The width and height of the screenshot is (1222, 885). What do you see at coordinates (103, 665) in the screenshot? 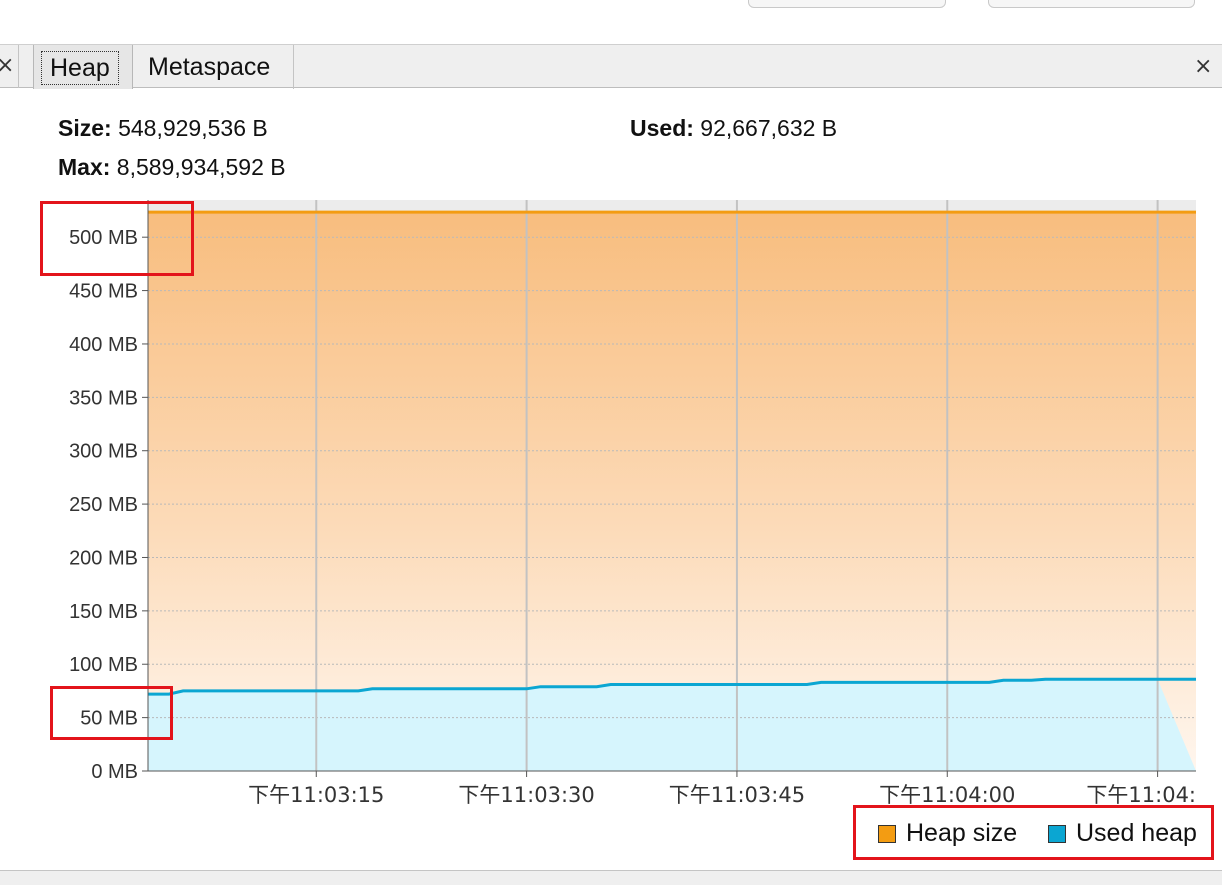
I see `y-tick-label: 100 MB` at bounding box center [103, 665].